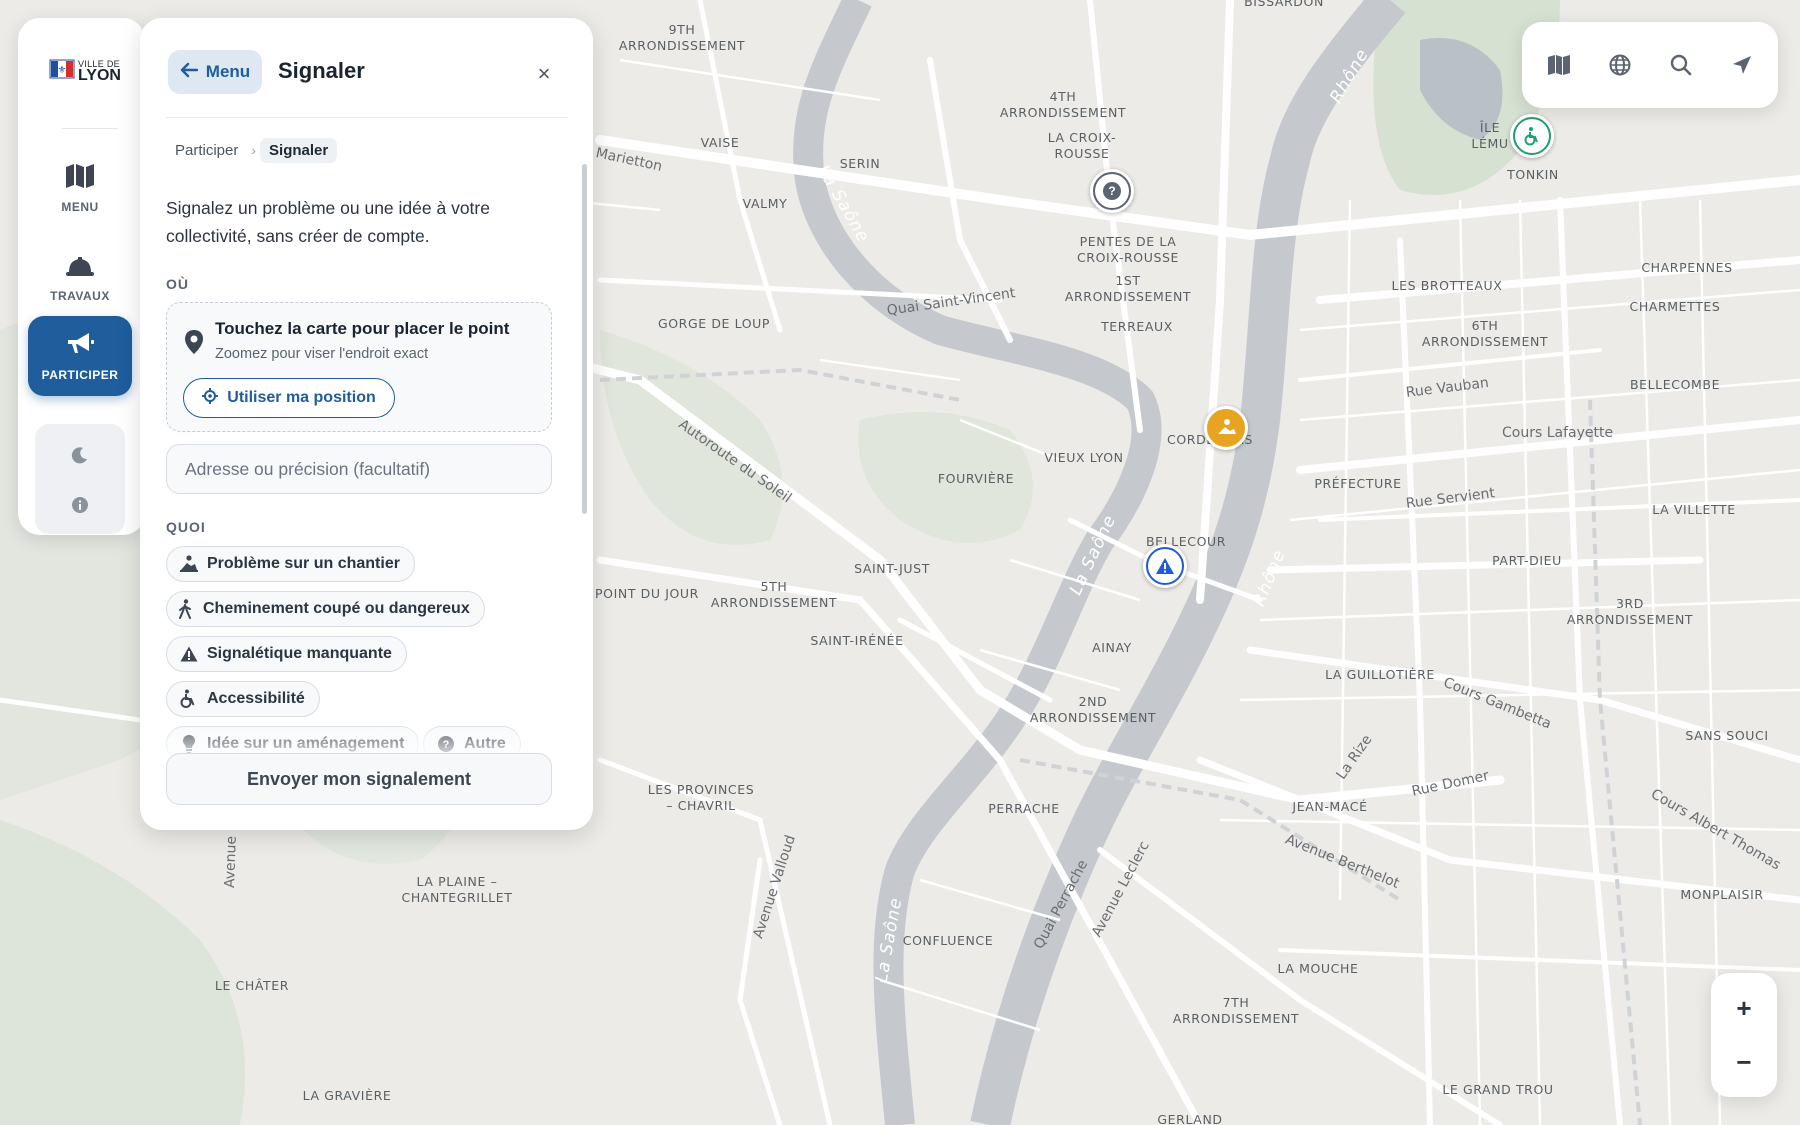 The width and height of the screenshot is (1800, 1125). I want to click on category-chip-worksite: Problème sur un chantier, so click(290, 564).